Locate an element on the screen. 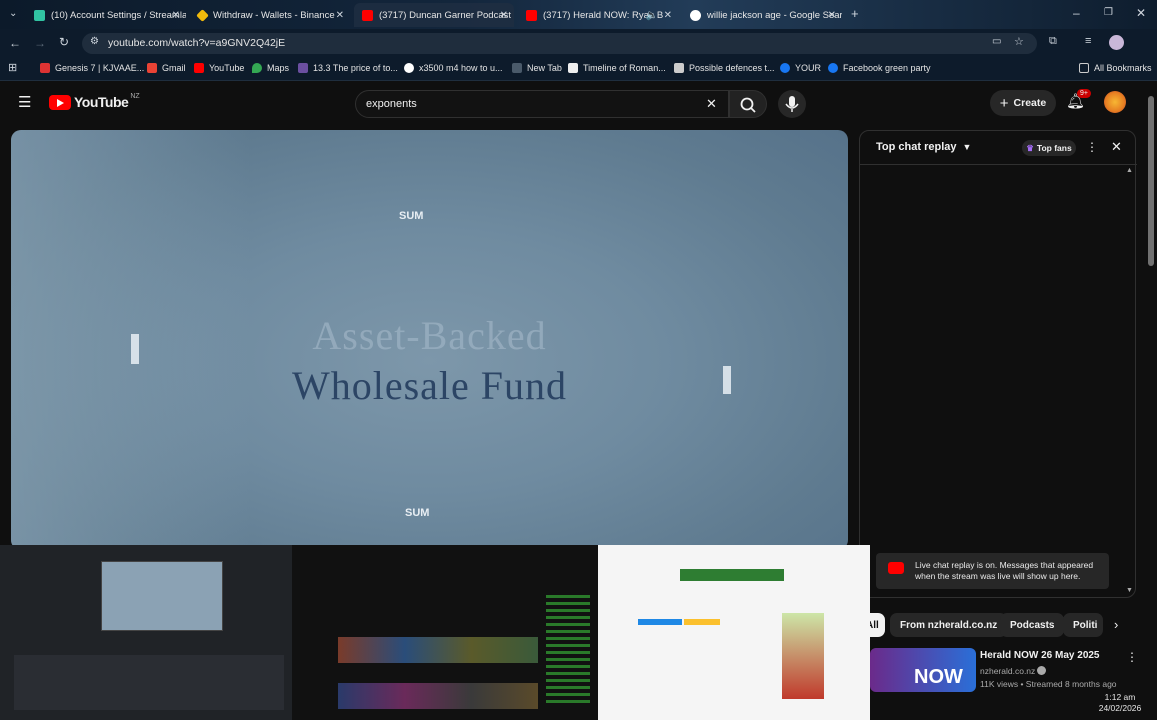  bookmark-label: All Bookmarks is located at coordinates (1123, 68).